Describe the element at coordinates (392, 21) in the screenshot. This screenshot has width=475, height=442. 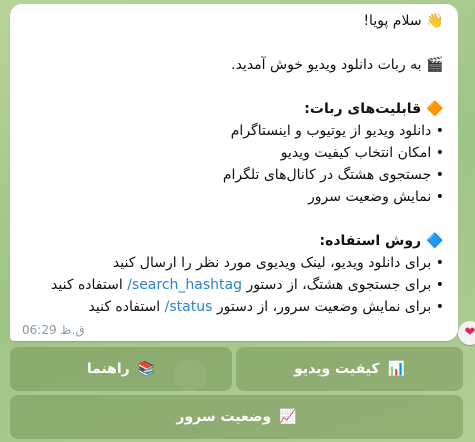
I see `greeting-text: سلام پویا!` at that location.